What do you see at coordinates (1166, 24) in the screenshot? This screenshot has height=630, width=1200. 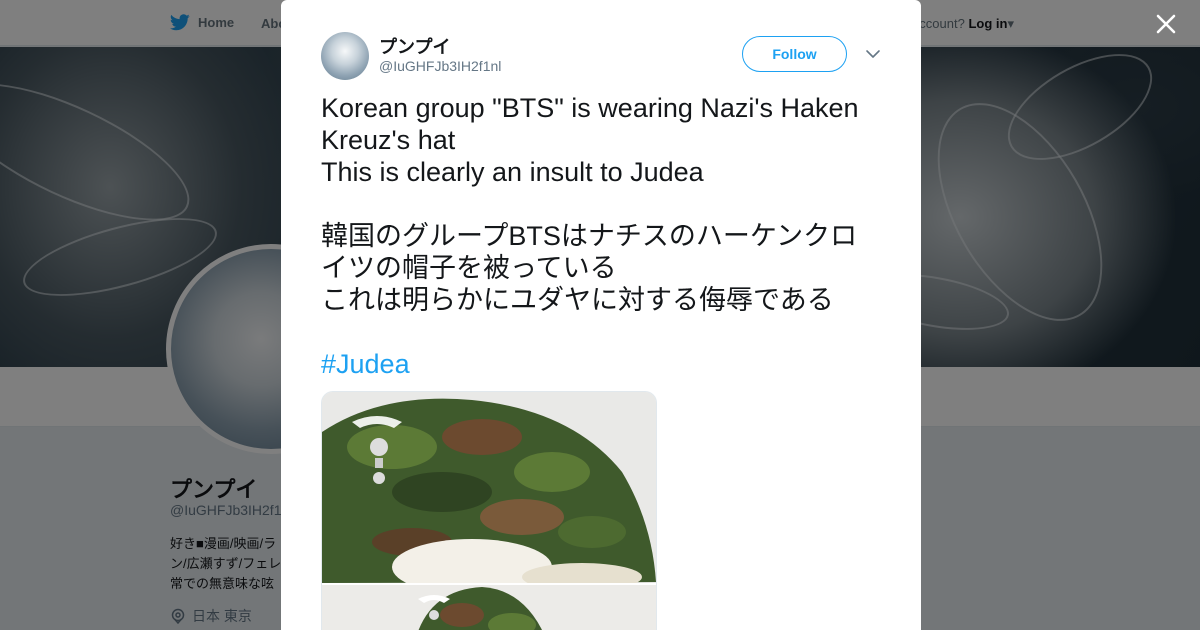 I see `close-icon` at bounding box center [1166, 24].